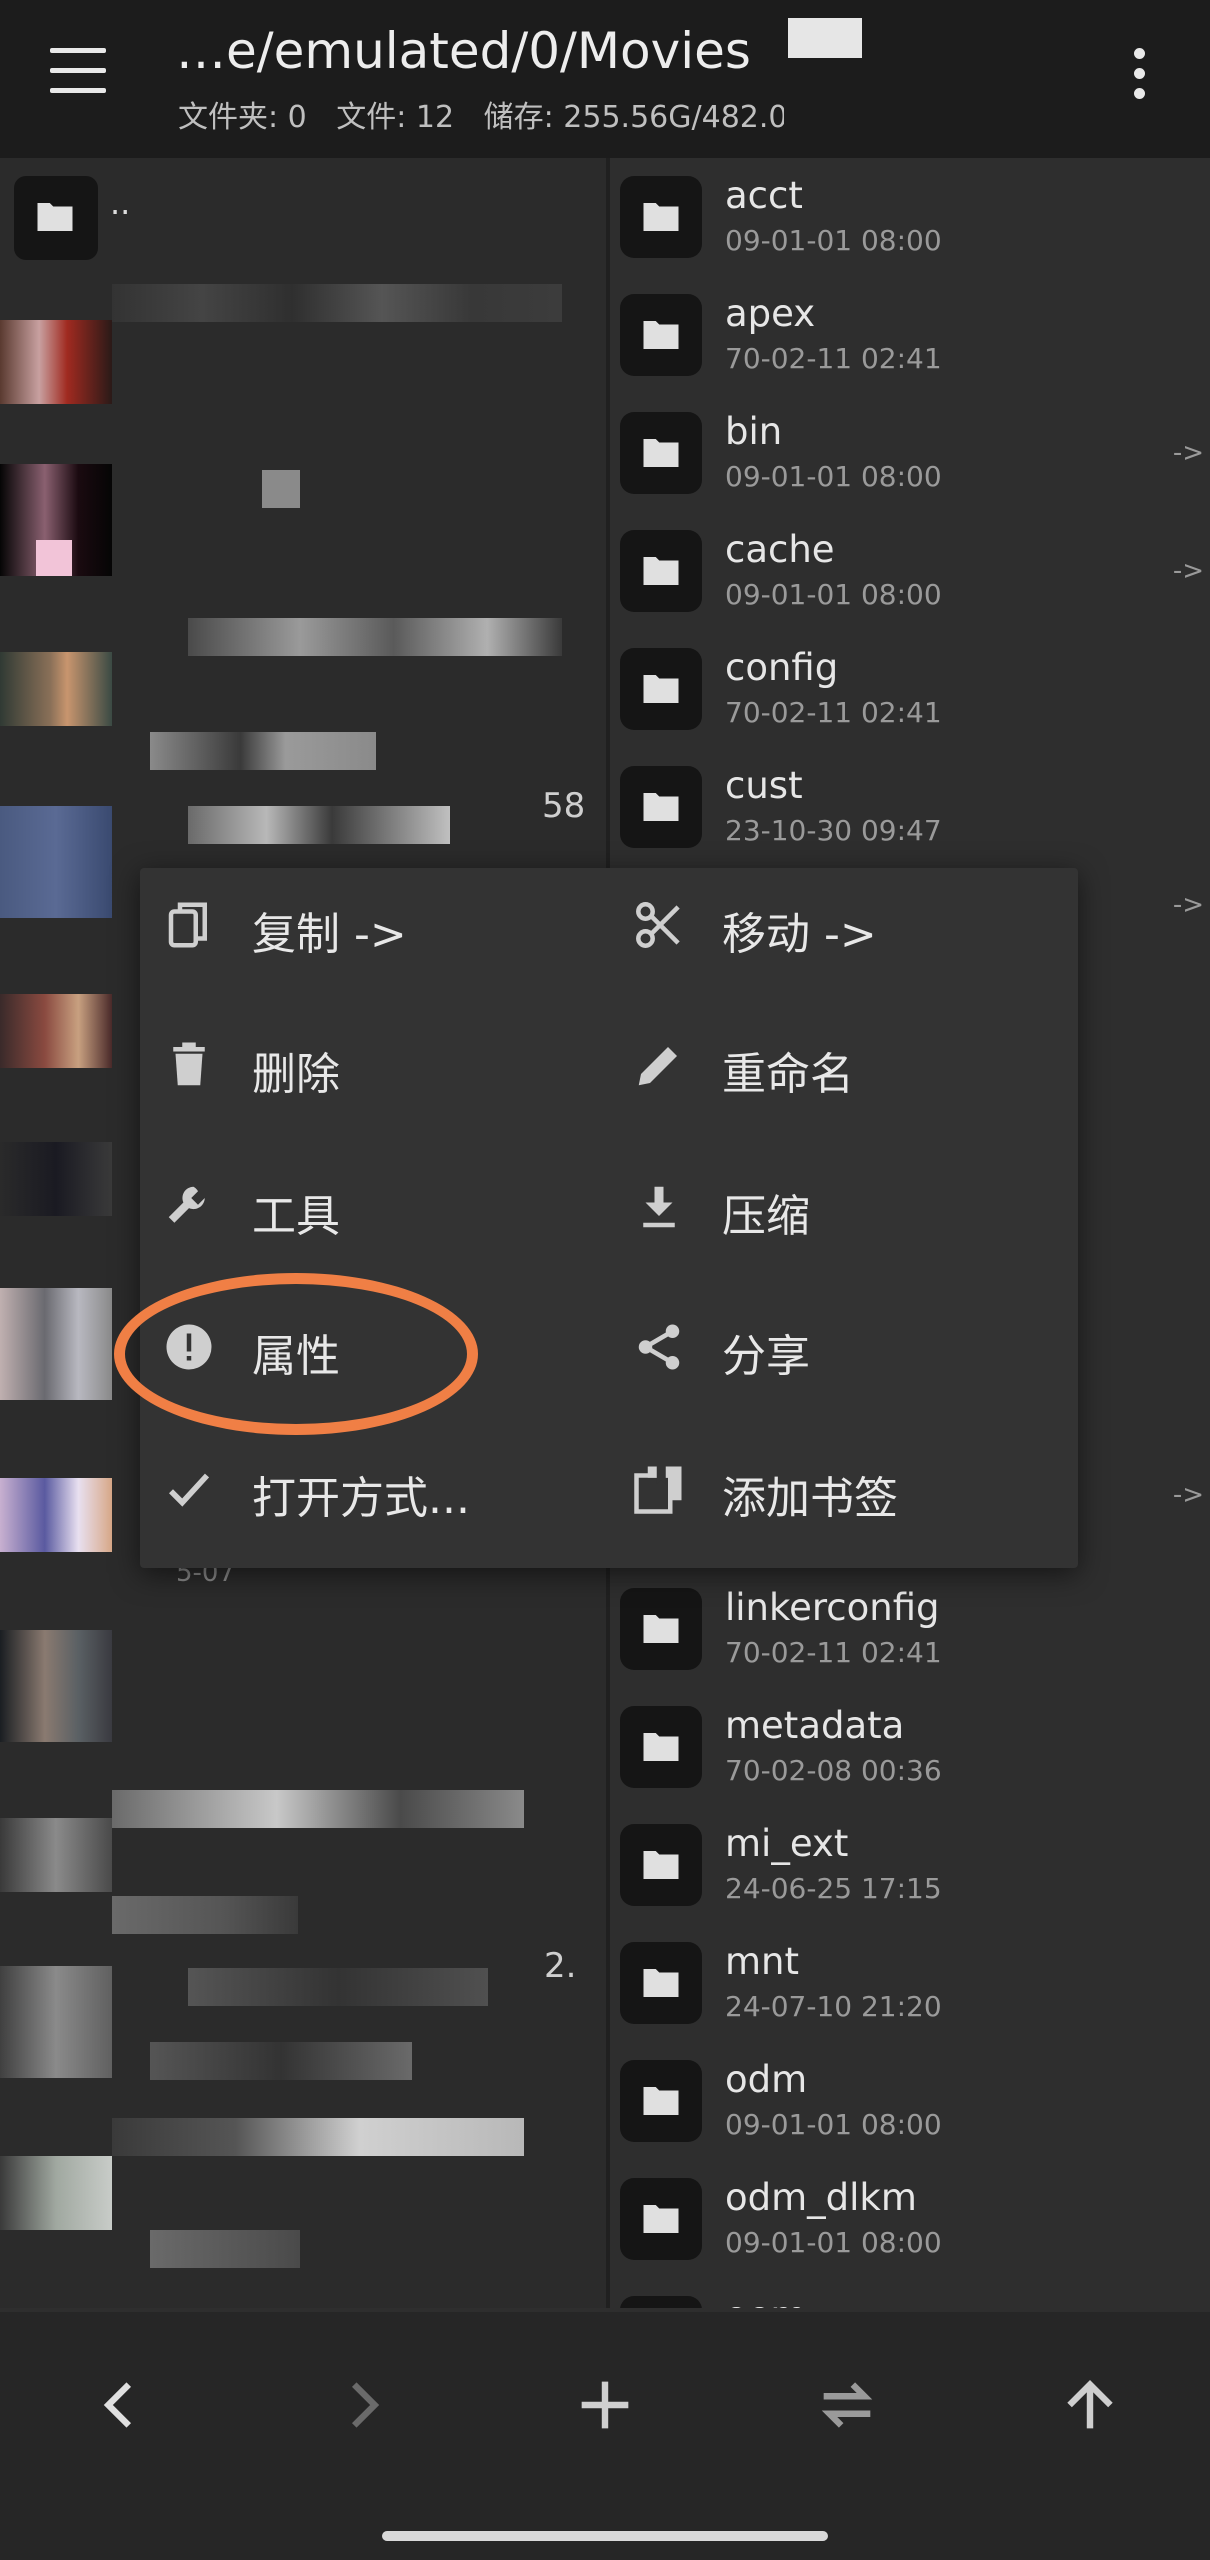 The height and width of the screenshot is (2560, 1210). Describe the element at coordinates (658, 925) in the screenshot. I see `scissors-icon` at that location.